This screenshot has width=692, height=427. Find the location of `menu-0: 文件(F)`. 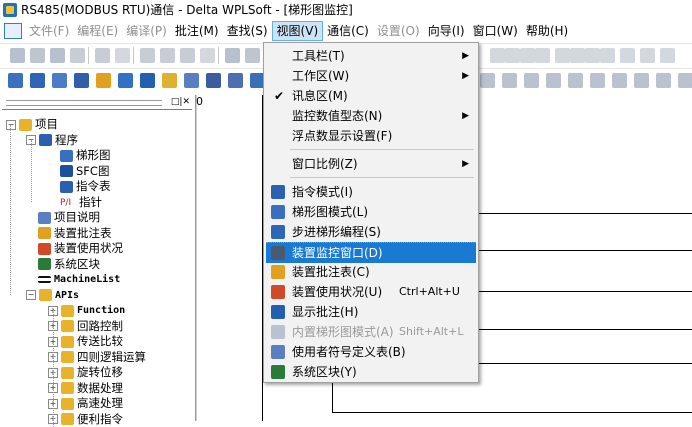

menu-0: 文件(F) is located at coordinates (49, 31).